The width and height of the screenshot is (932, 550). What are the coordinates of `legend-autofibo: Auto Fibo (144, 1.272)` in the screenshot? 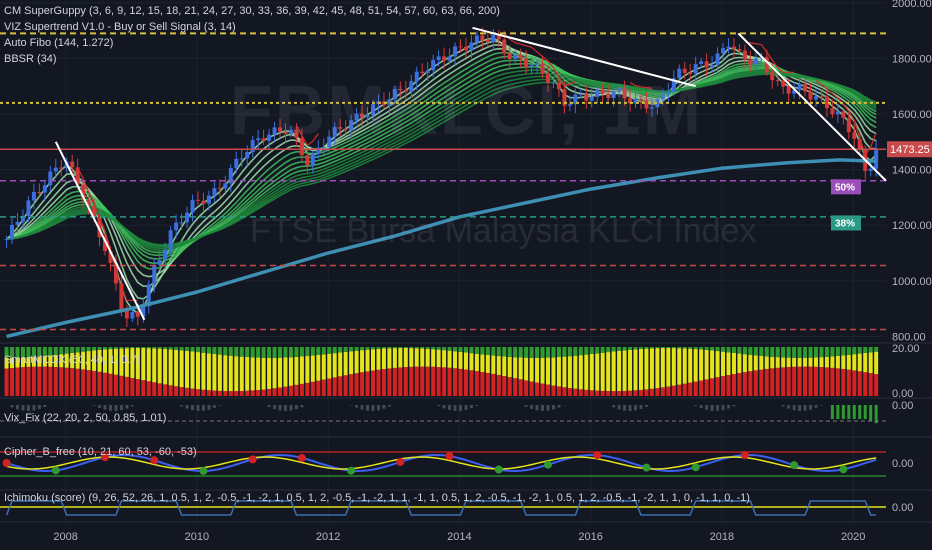 It's located at (252, 43).